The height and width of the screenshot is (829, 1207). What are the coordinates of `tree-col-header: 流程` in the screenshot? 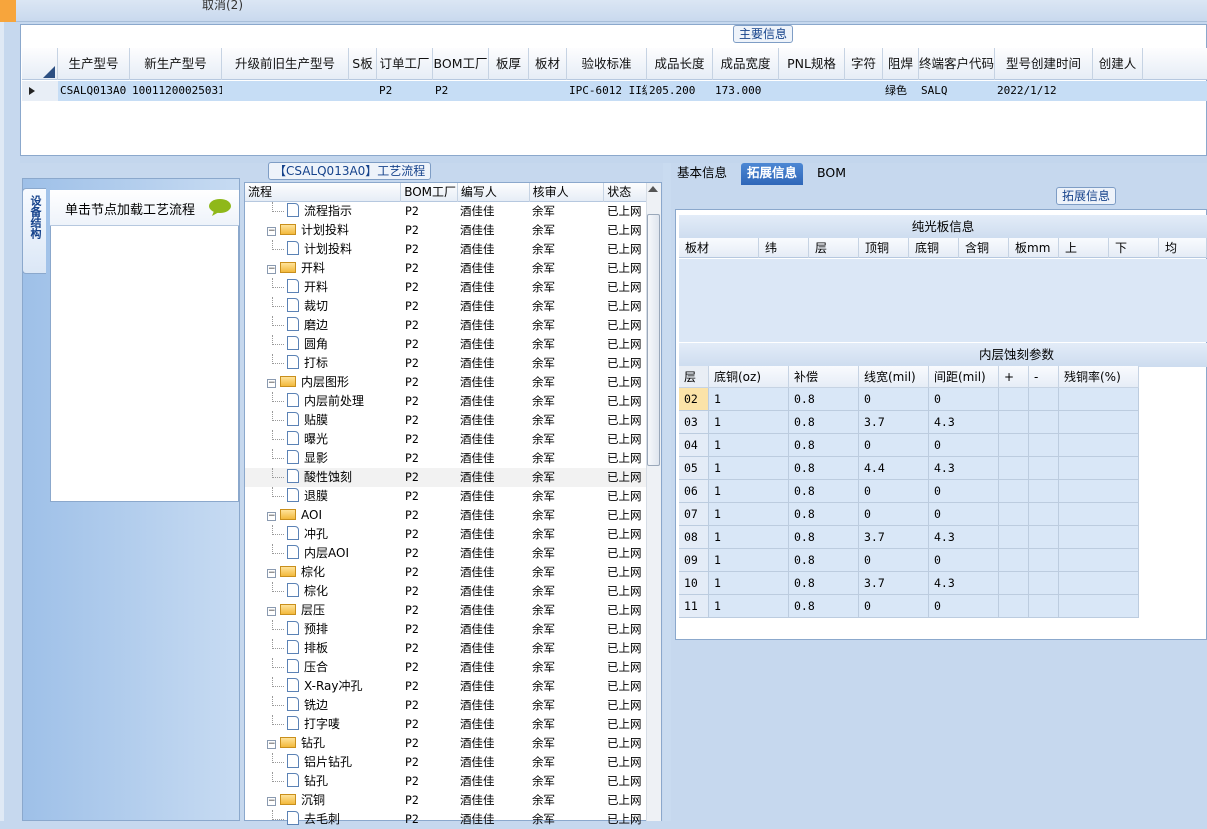 It's located at (323, 192).